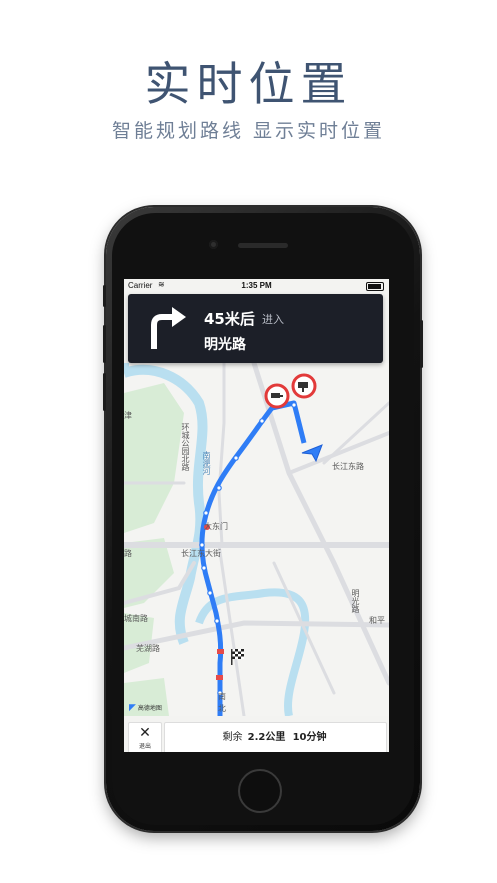 The width and height of the screenshot is (497, 883). I want to click on amap-logo-text: 高德地图, so click(149, 708).